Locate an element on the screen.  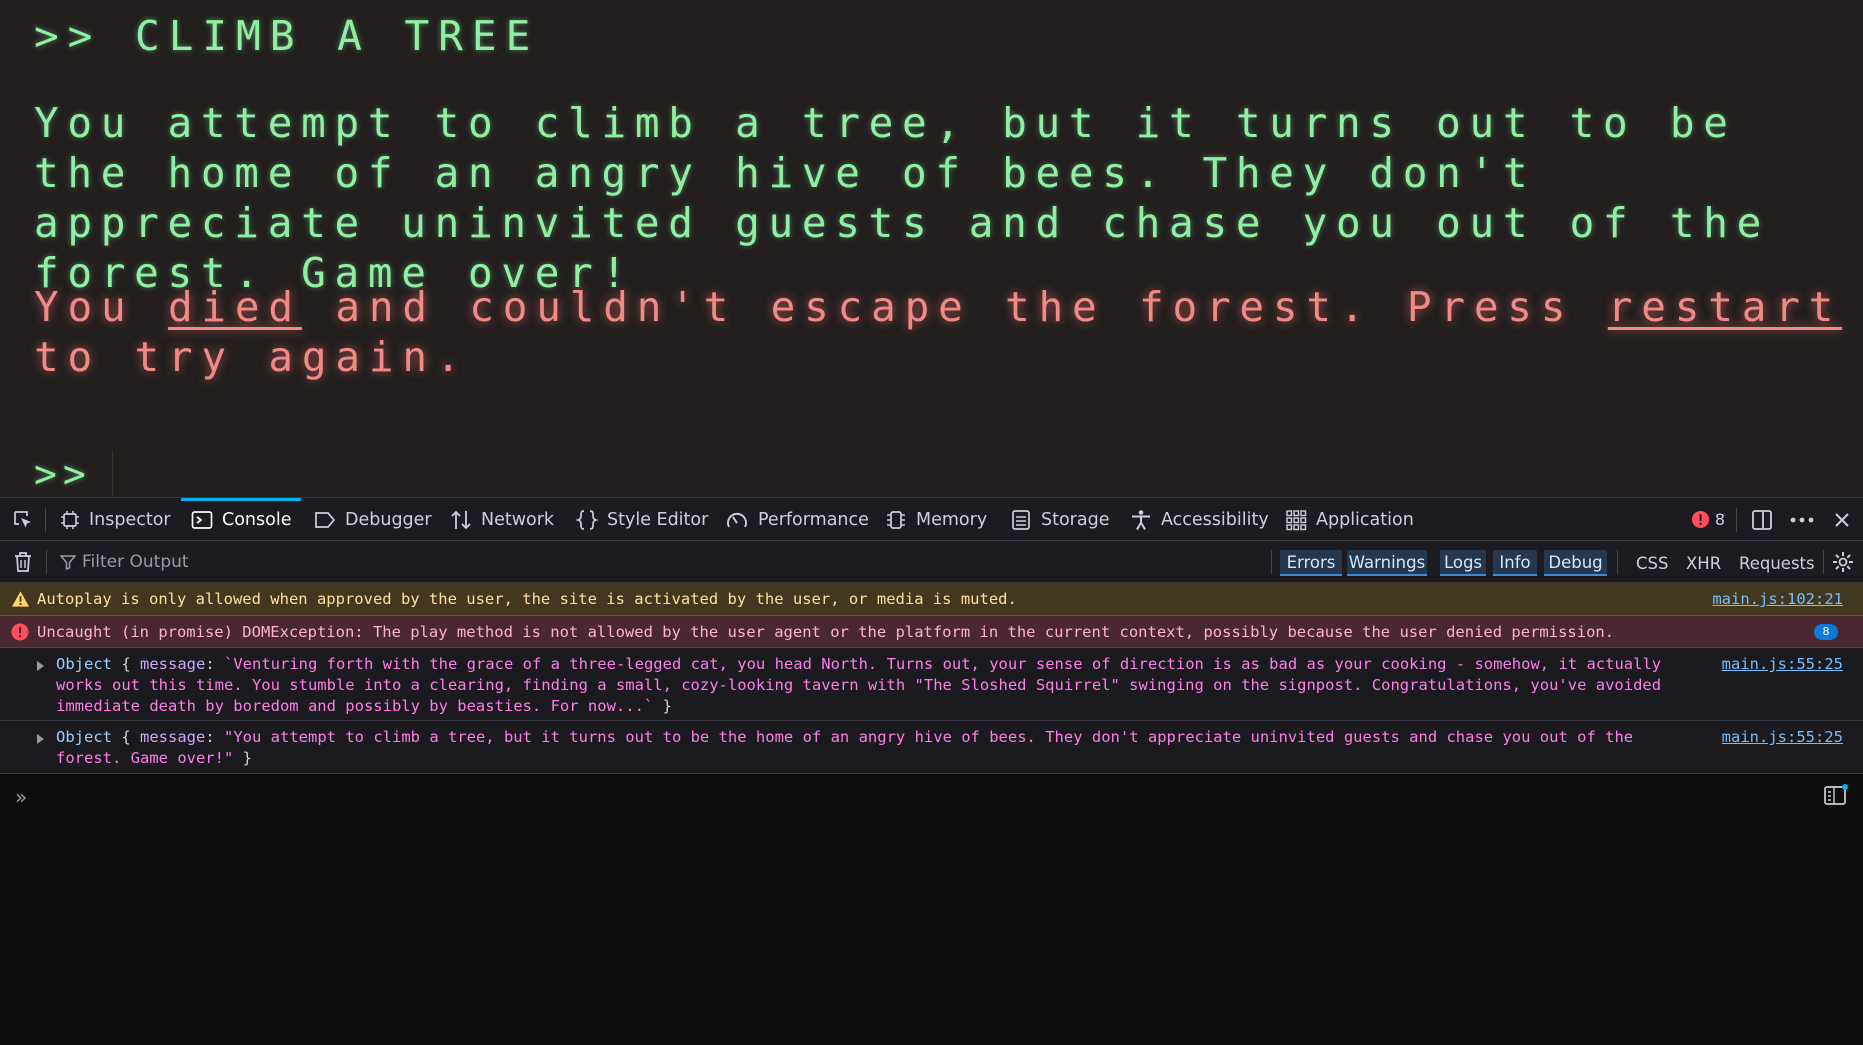
tab-label: Application is located at coordinates (1365, 519).